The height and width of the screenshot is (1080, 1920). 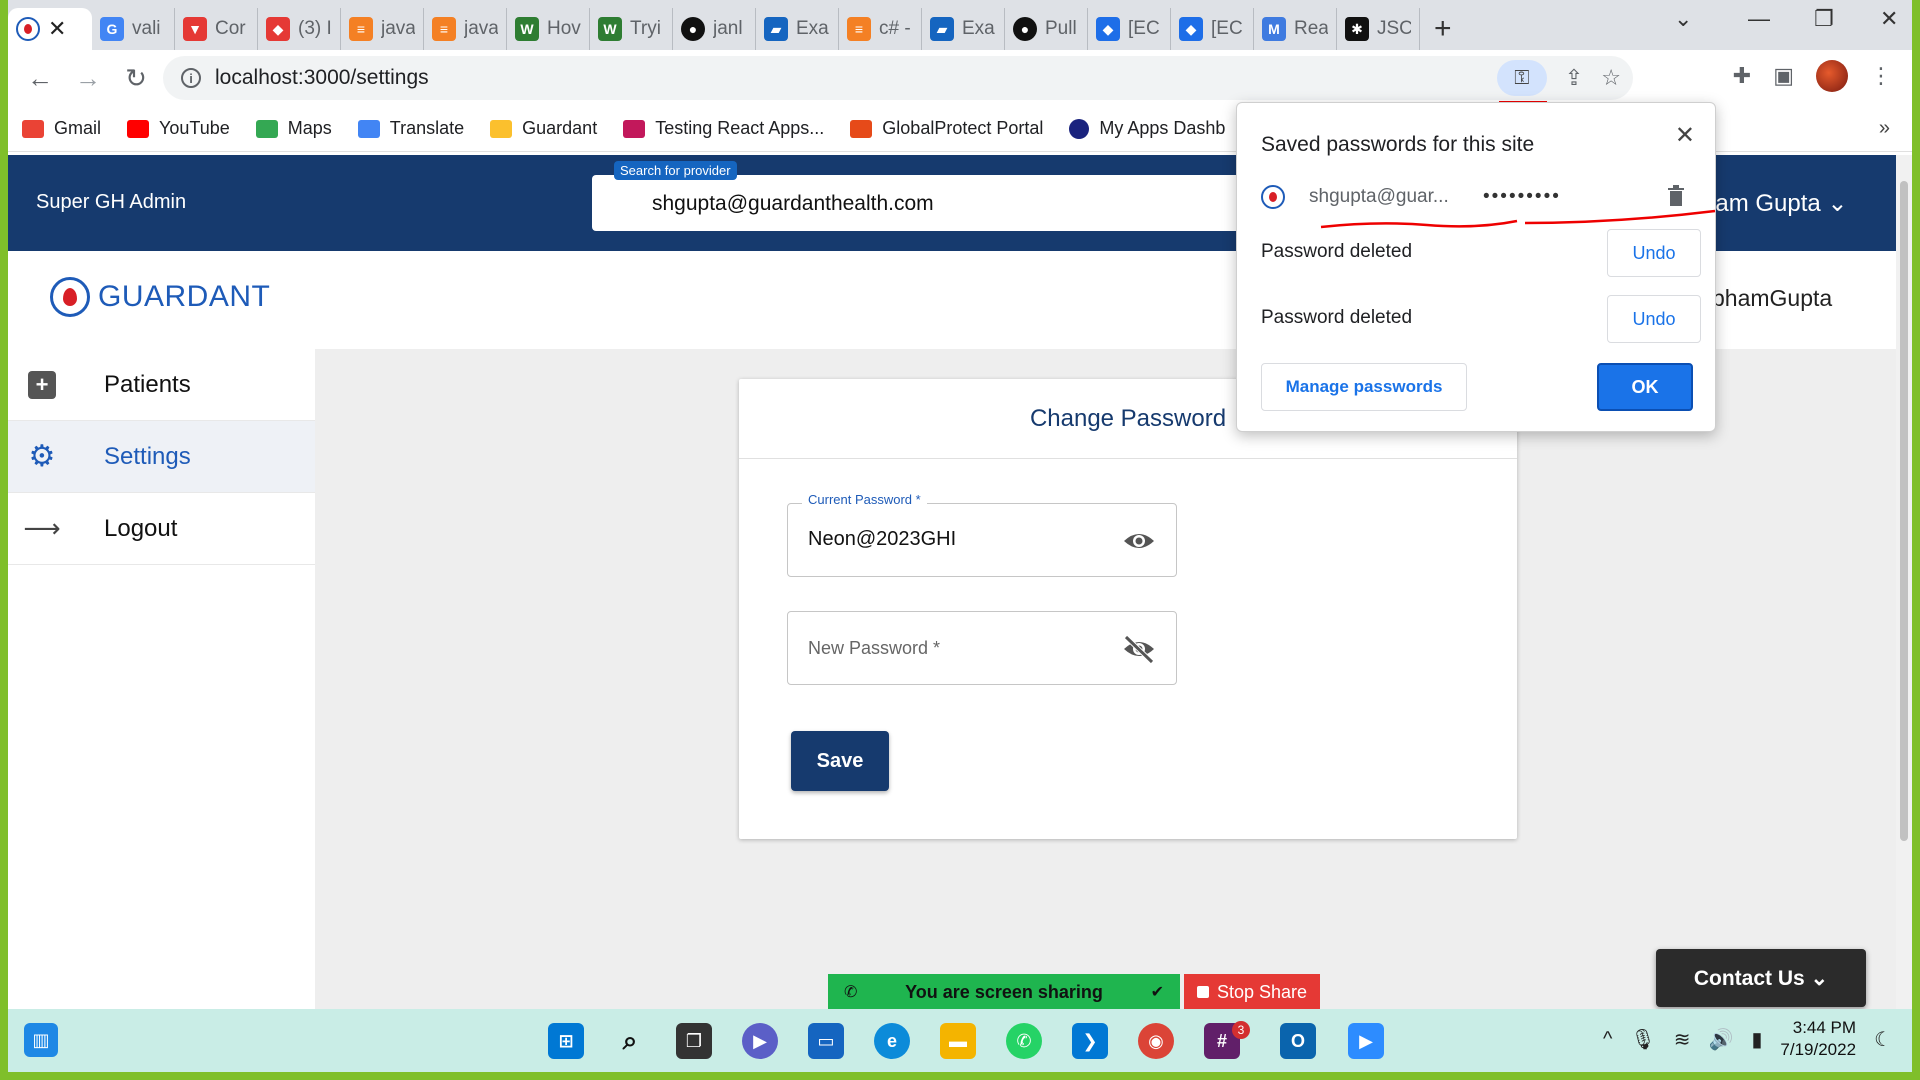 What do you see at coordinates (1824, 19) in the screenshot?
I see `restore-icon: ❐` at bounding box center [1824, 19].